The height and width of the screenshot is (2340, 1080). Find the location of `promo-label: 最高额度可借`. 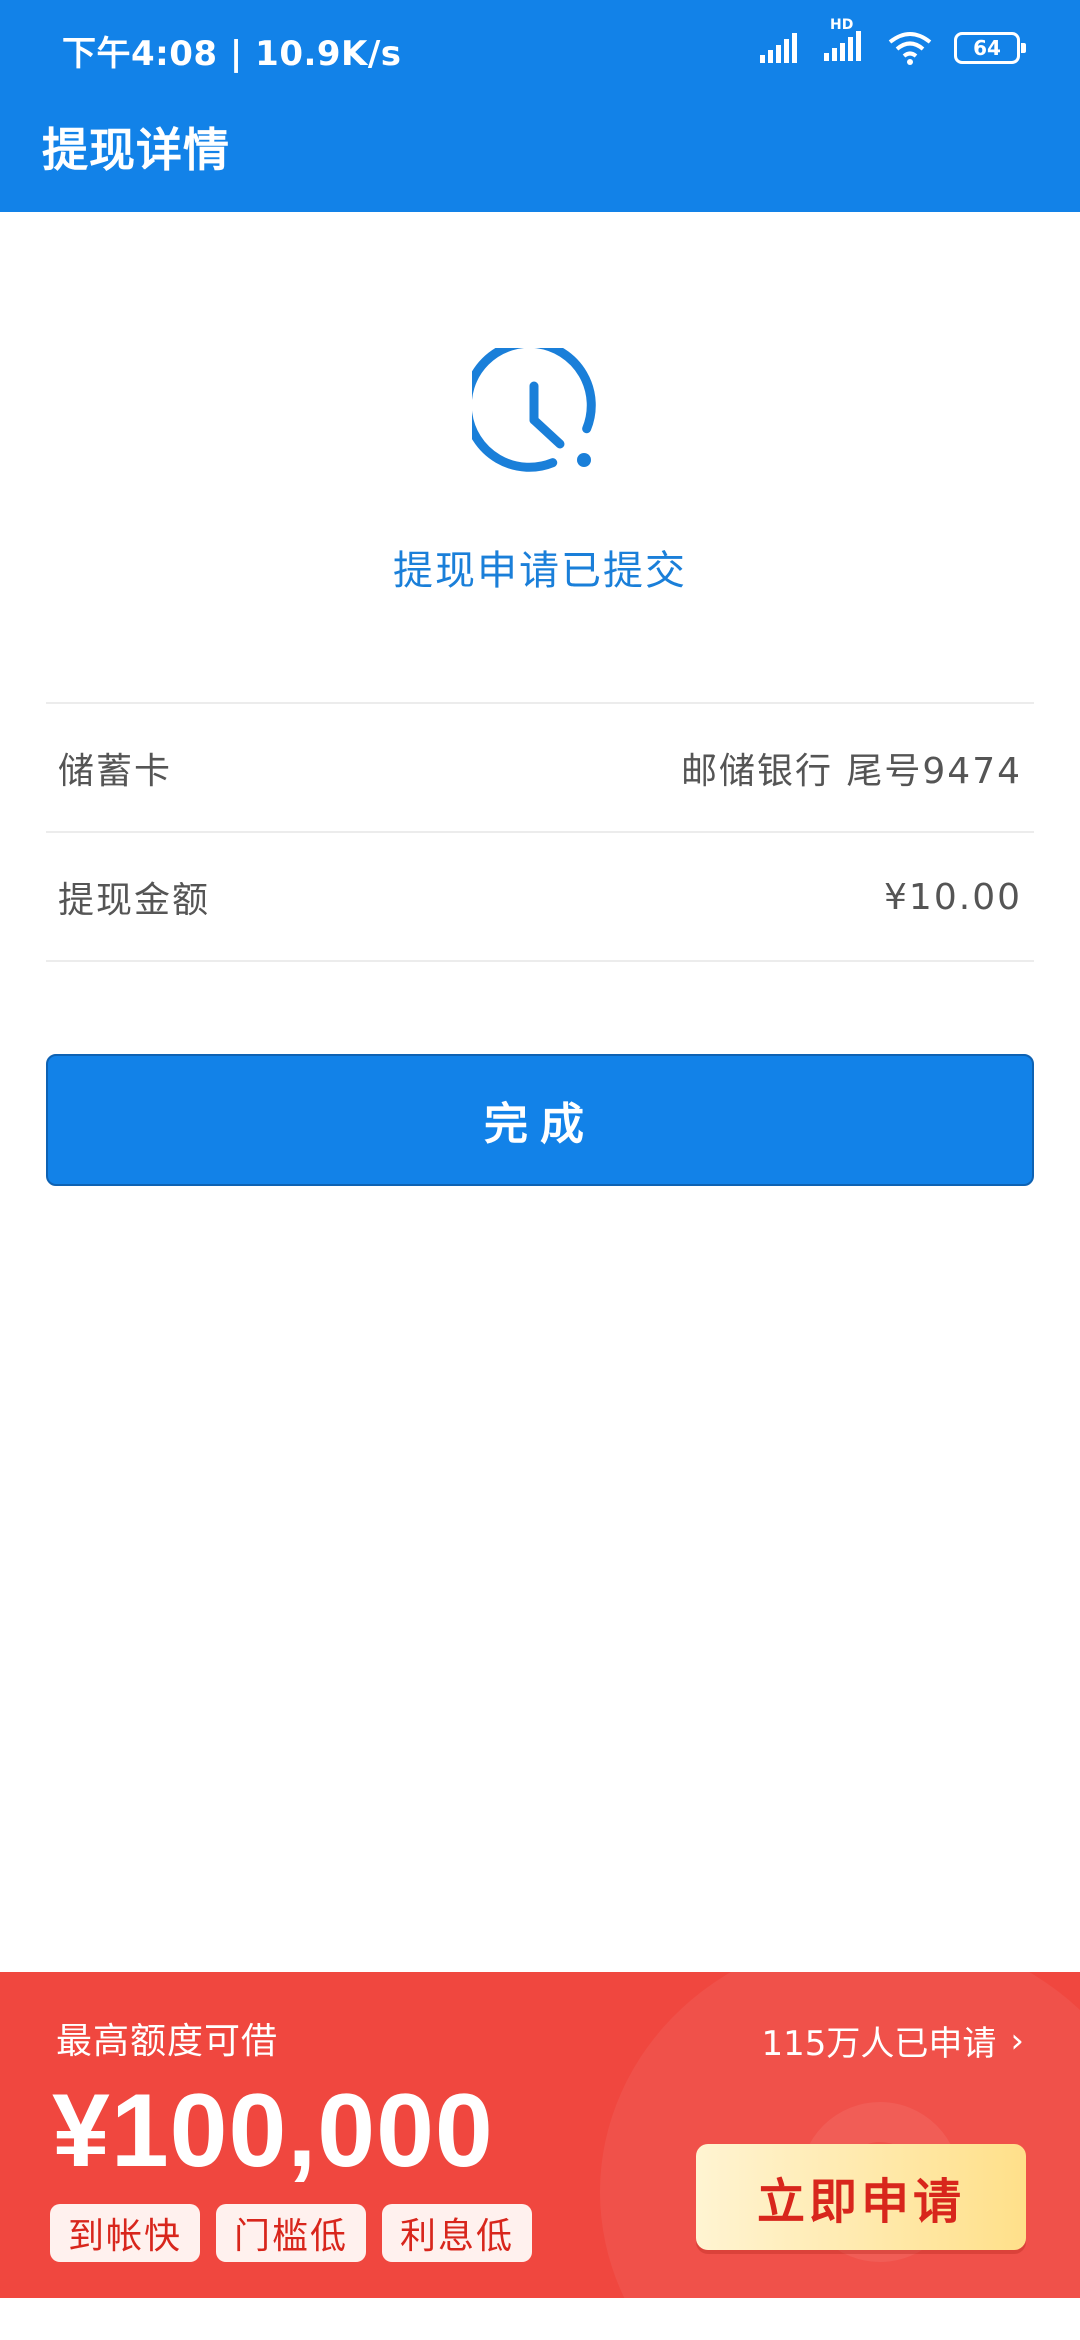

promo-label: 最高额度可借 is located at coordinates (167, 2041).